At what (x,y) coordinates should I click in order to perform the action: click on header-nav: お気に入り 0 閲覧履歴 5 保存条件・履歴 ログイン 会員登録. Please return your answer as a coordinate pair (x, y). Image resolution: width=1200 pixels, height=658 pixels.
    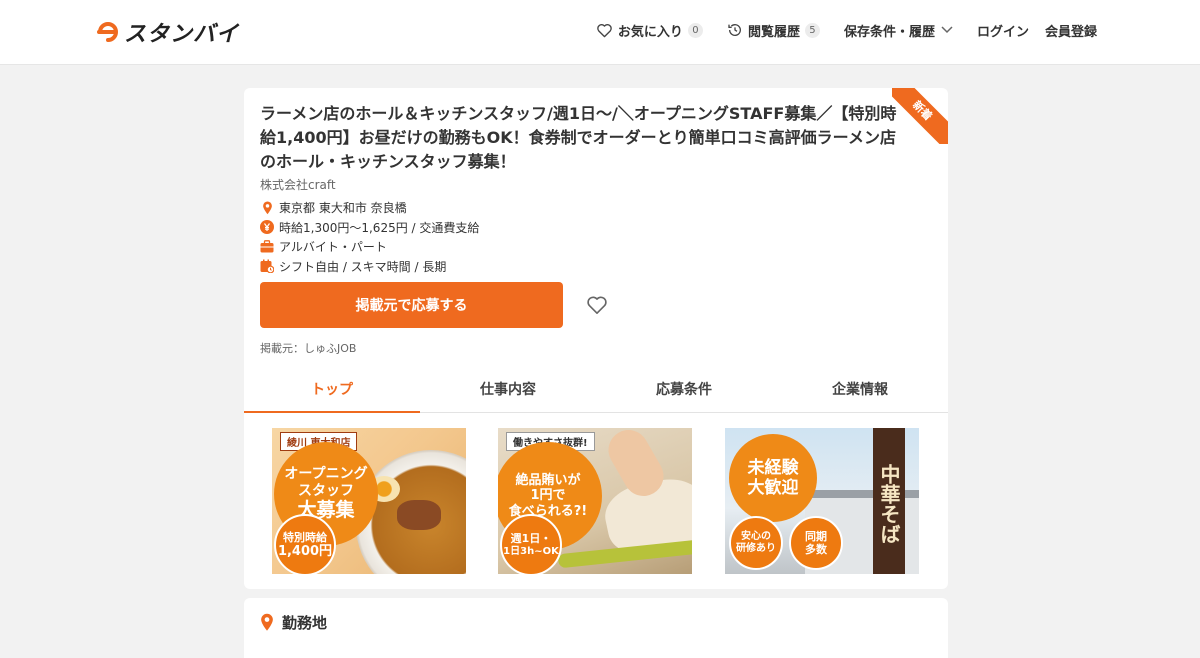
    Looking at the image, I should click on (846, 30).